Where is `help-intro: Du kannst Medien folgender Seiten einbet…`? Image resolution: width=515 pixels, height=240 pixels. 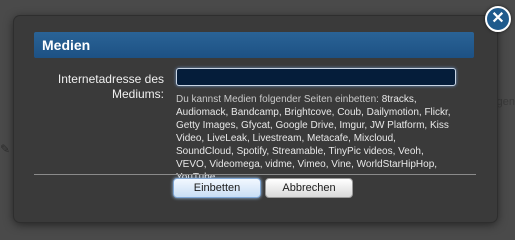
help-intro: Du kannst Medien folgender Seiten einbet… is located at coordinates (279, 99).